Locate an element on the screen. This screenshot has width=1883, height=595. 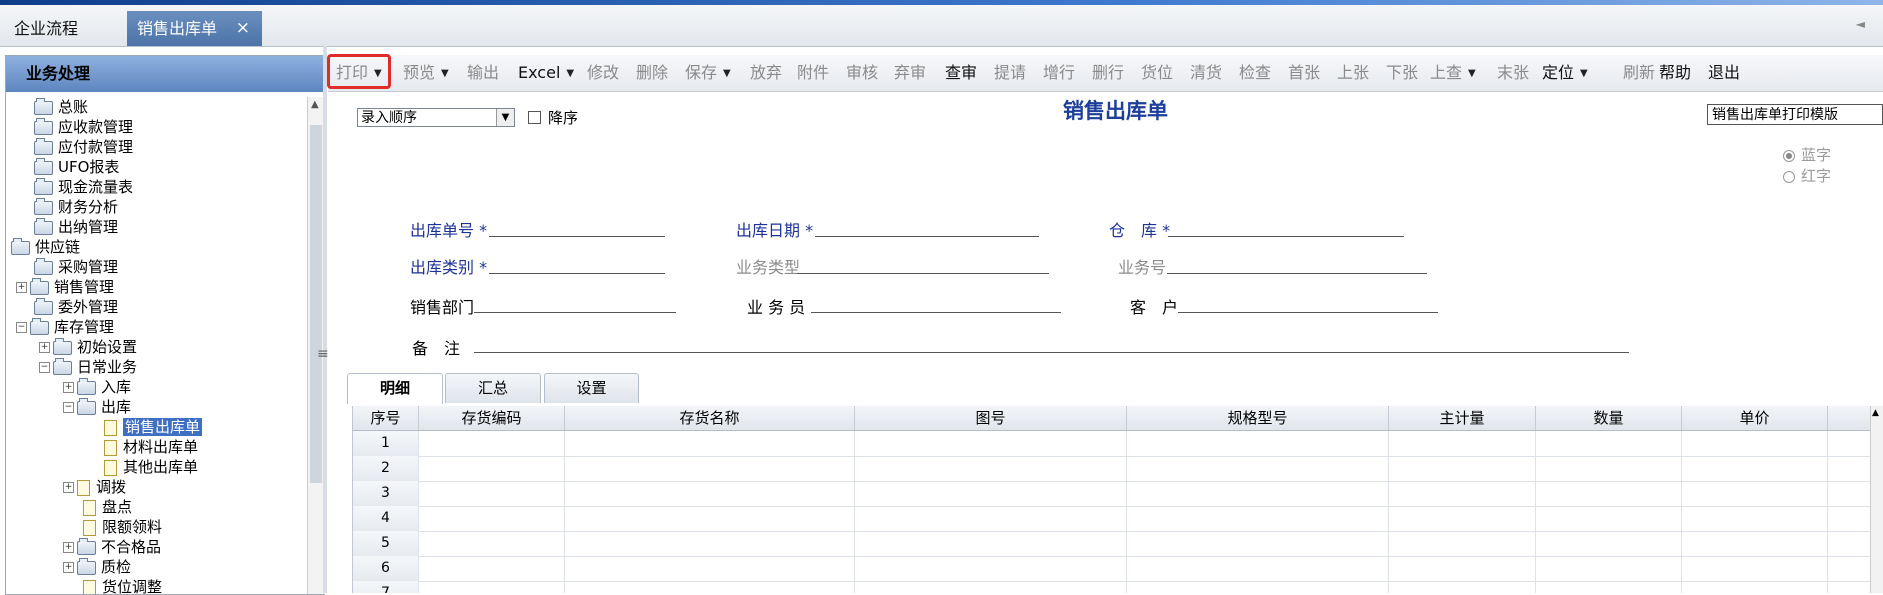
tab-scroll-left-icon: ◄ is located at coordinates (1860, 24).